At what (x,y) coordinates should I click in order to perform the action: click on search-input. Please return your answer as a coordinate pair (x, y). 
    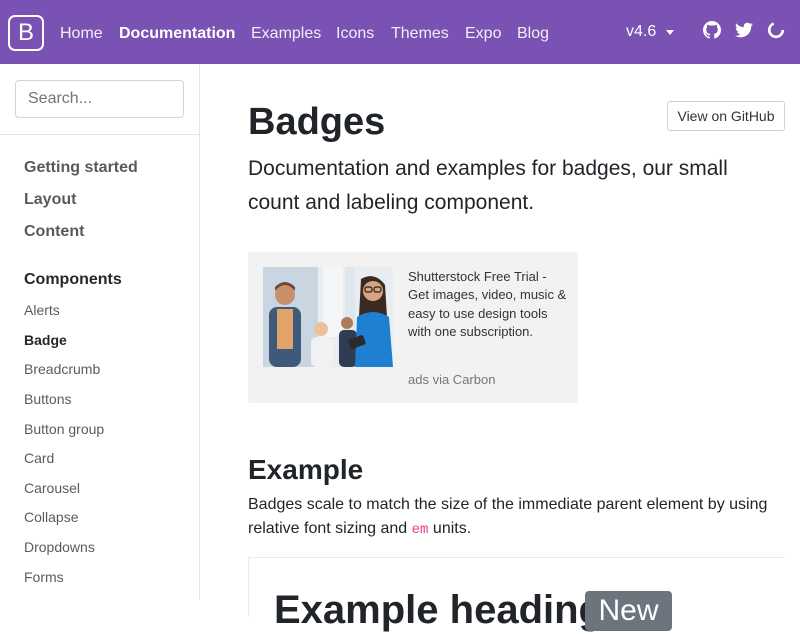
    Looking at the image, I should click on (99, 99).